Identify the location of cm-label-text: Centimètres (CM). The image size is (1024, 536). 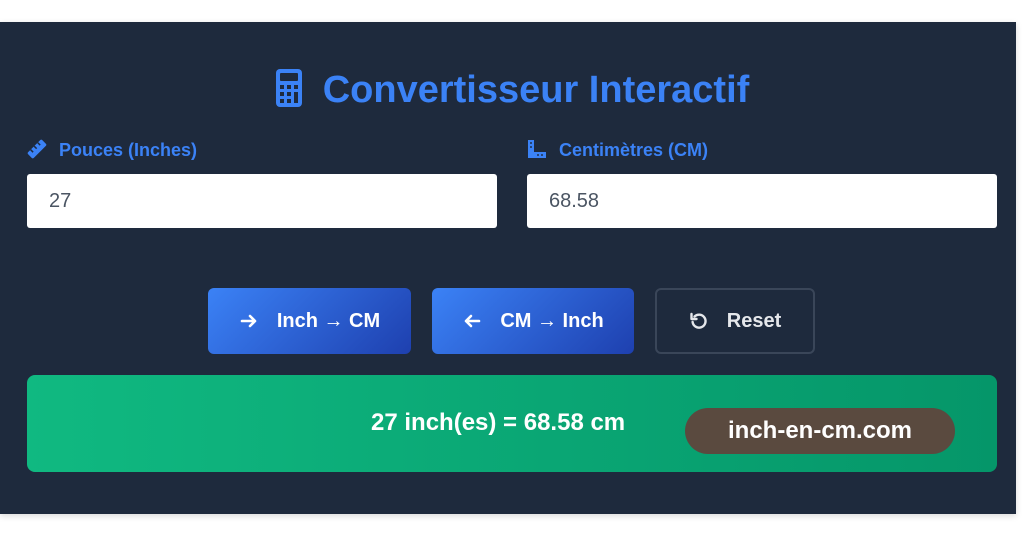
(634, 150).